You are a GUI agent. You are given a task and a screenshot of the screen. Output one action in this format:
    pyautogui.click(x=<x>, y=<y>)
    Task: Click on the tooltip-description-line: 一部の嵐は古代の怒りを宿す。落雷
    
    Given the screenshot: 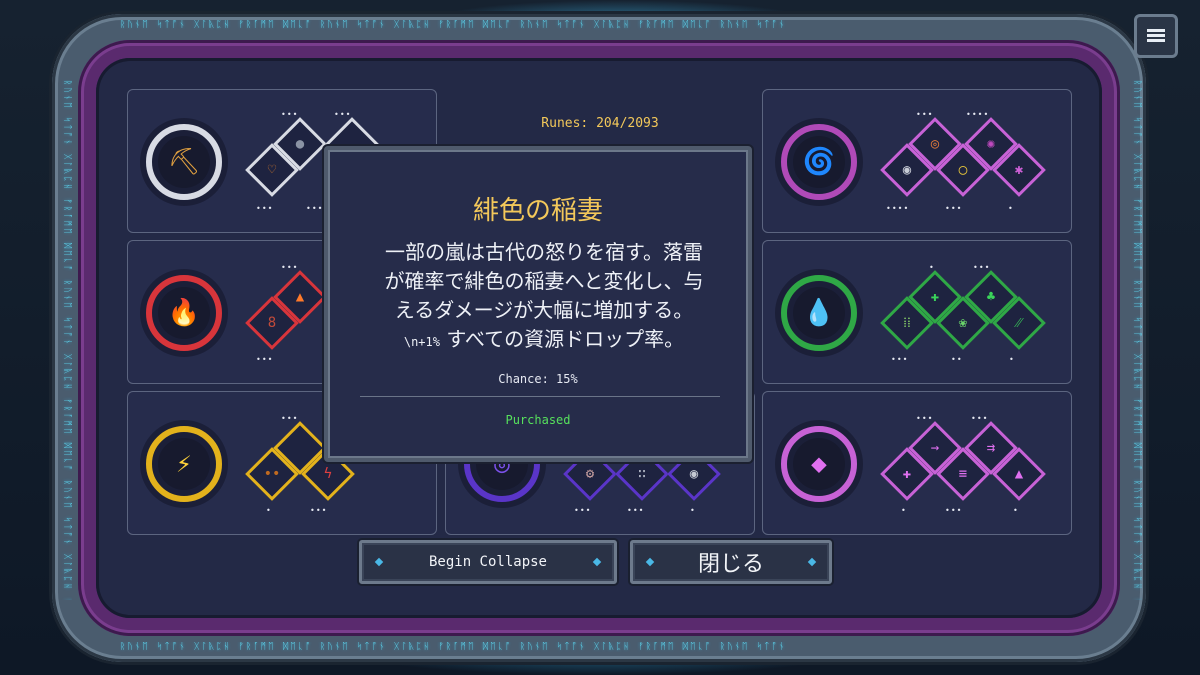 What is the action you would take?
    pyautogui.click(x=544, y=252)
    